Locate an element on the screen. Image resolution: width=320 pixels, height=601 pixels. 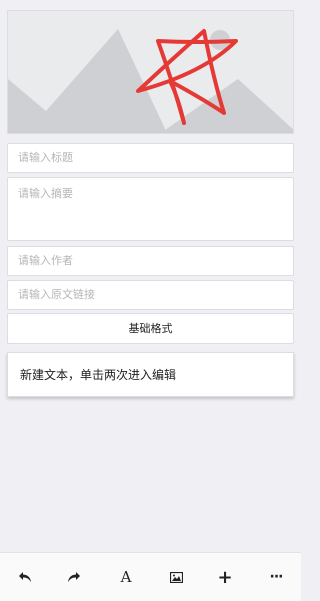
more-button: ··· is located at coordinates (276, 577).